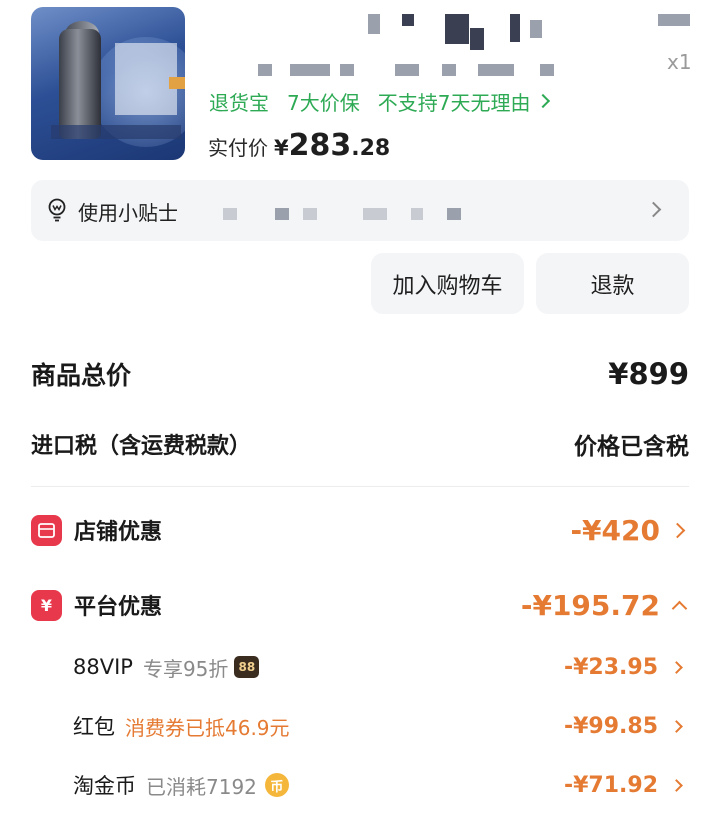 Image resolution: width=720 pixels, height=822 pixels. I want to click on red-packet-note: 消费券已抵46.9元, so click(207, 727).